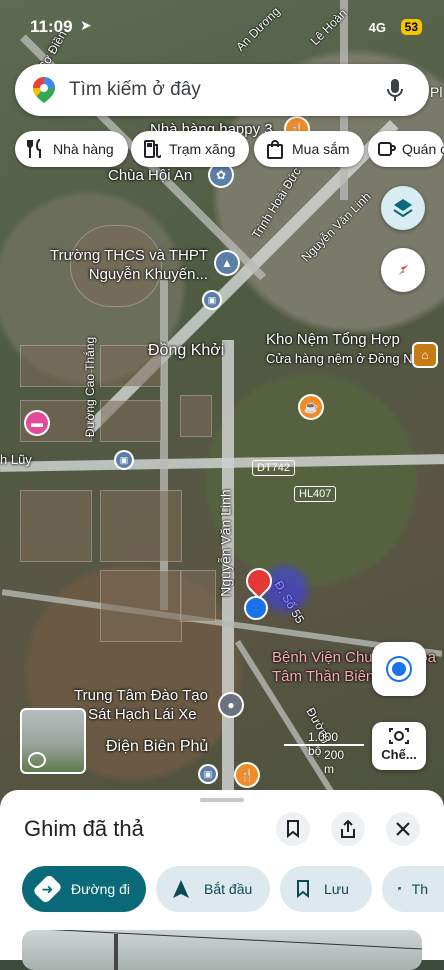  What do you see at coordinates (336, 889) in the screenshot?
I see `save-label: Lưu` at bounding box center [336, 889].